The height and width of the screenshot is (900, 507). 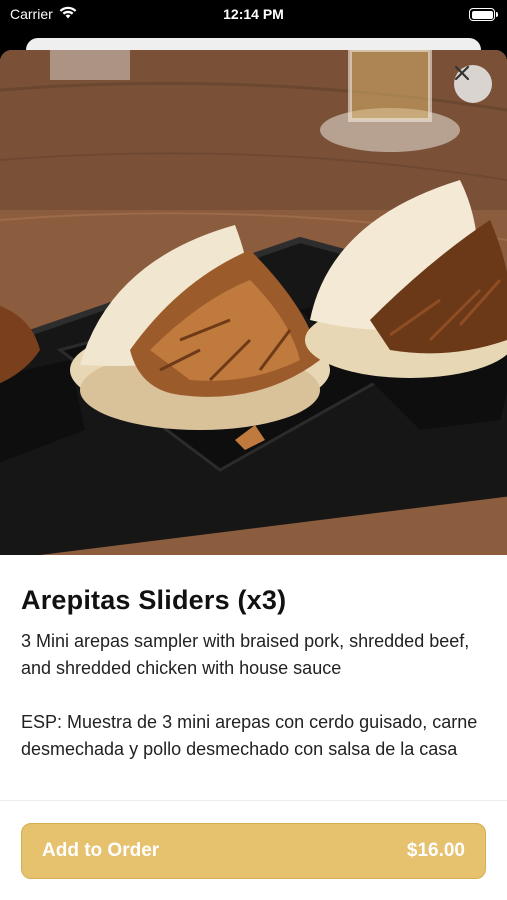 I want to click on add-to-order-label: Add to Order, so click(x=101, y=850).